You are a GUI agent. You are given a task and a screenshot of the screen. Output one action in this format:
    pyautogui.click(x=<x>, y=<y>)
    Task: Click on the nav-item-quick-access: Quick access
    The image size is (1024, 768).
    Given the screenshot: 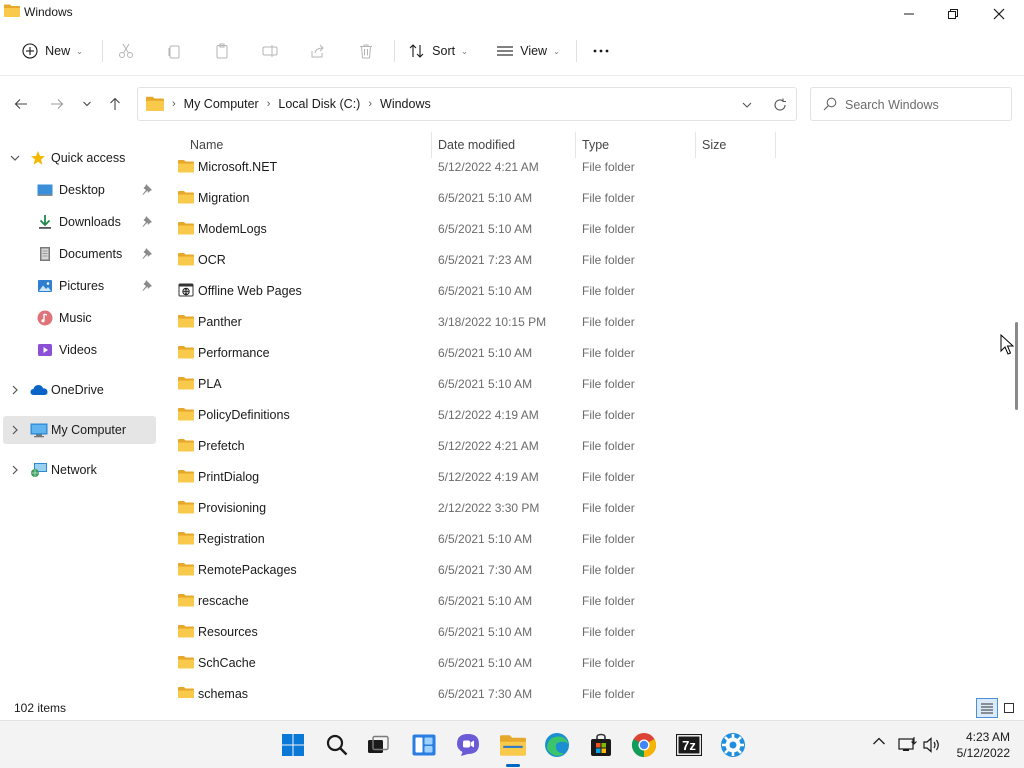 What is the action you would take?
    pyautogui.click(x=79, y=158)
    